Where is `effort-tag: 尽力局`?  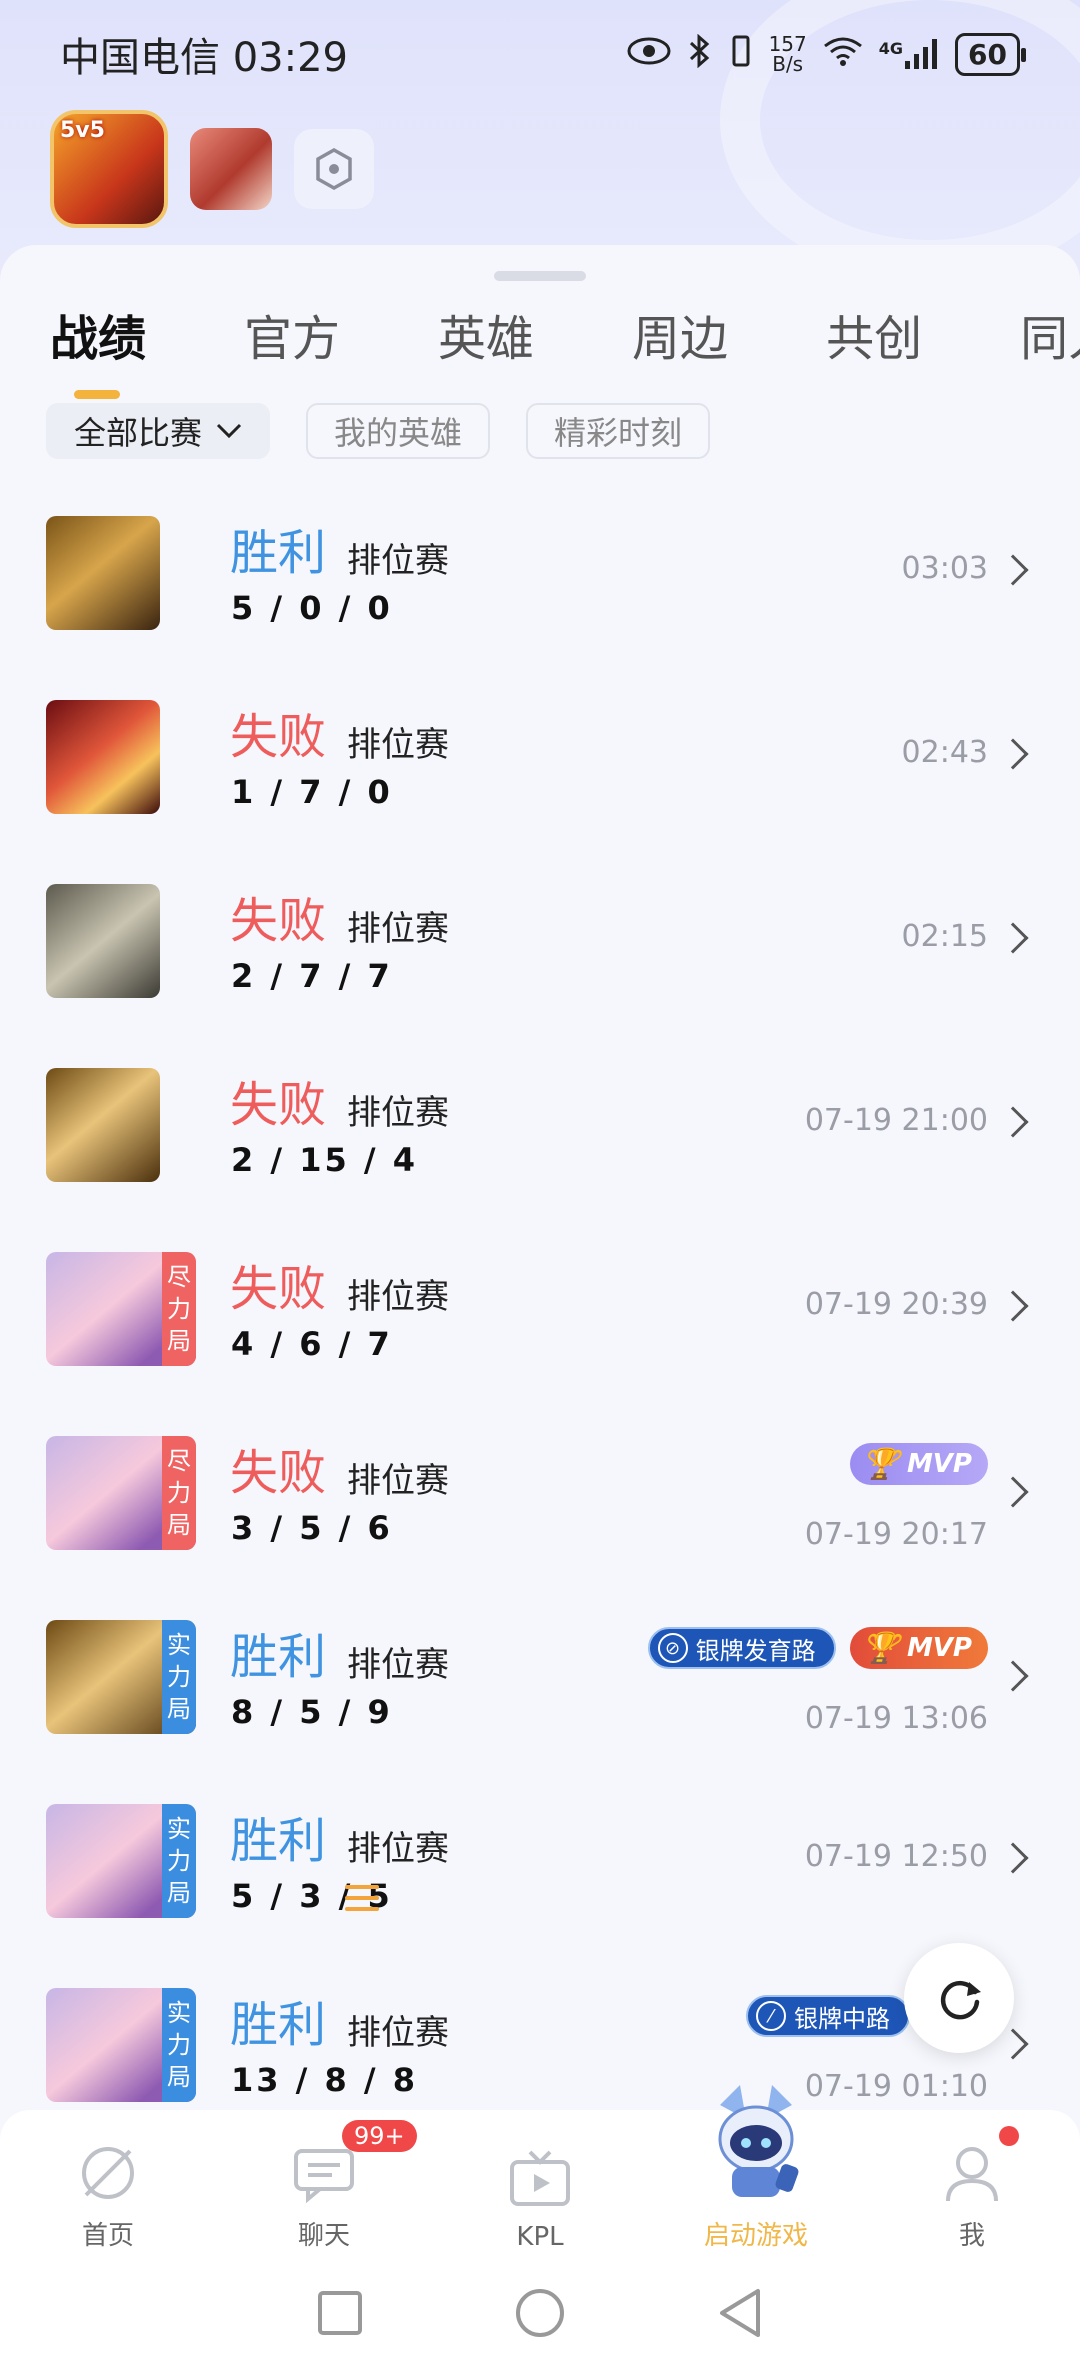
effort-tag: 尽力局 is located at coordinates (179, 1309).